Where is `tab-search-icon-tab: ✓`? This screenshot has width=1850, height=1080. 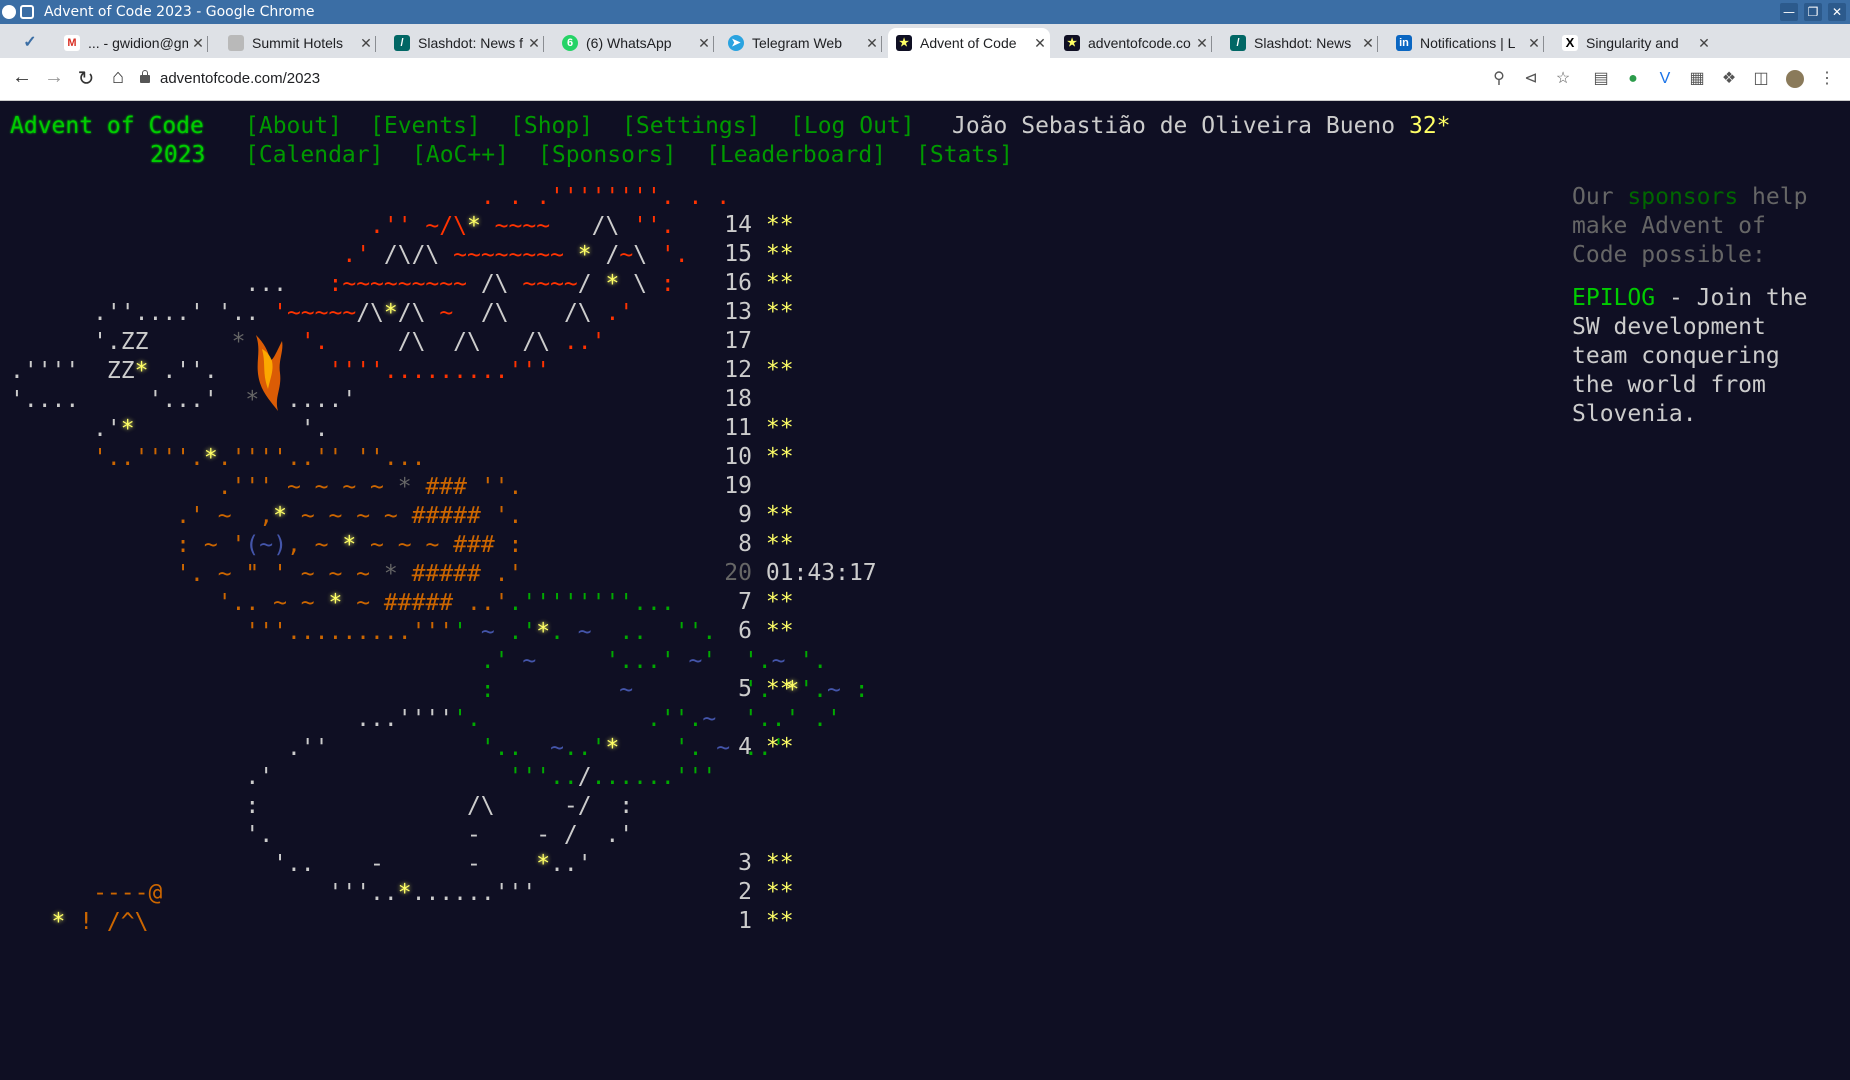
tab-search-icon-tab: ✓ is located at coordinates (34, 43).